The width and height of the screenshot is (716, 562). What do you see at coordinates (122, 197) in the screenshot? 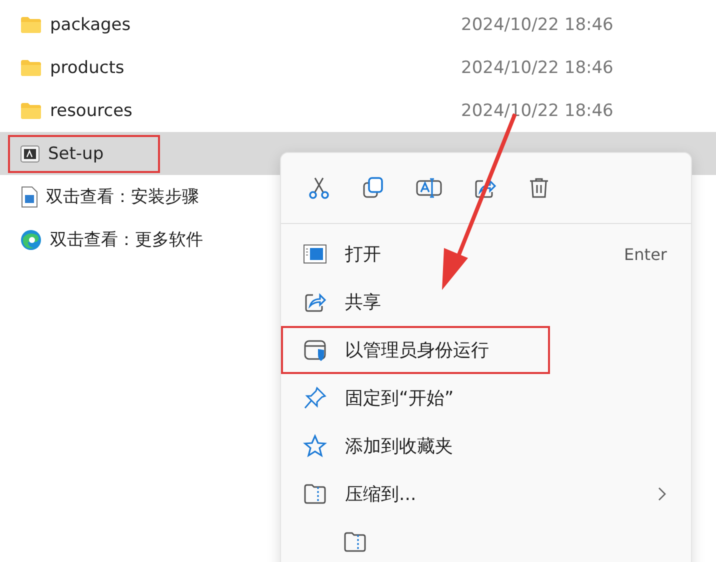
I see `file-name: 双击查看：安装步骤` at bounding box center [122, 197].